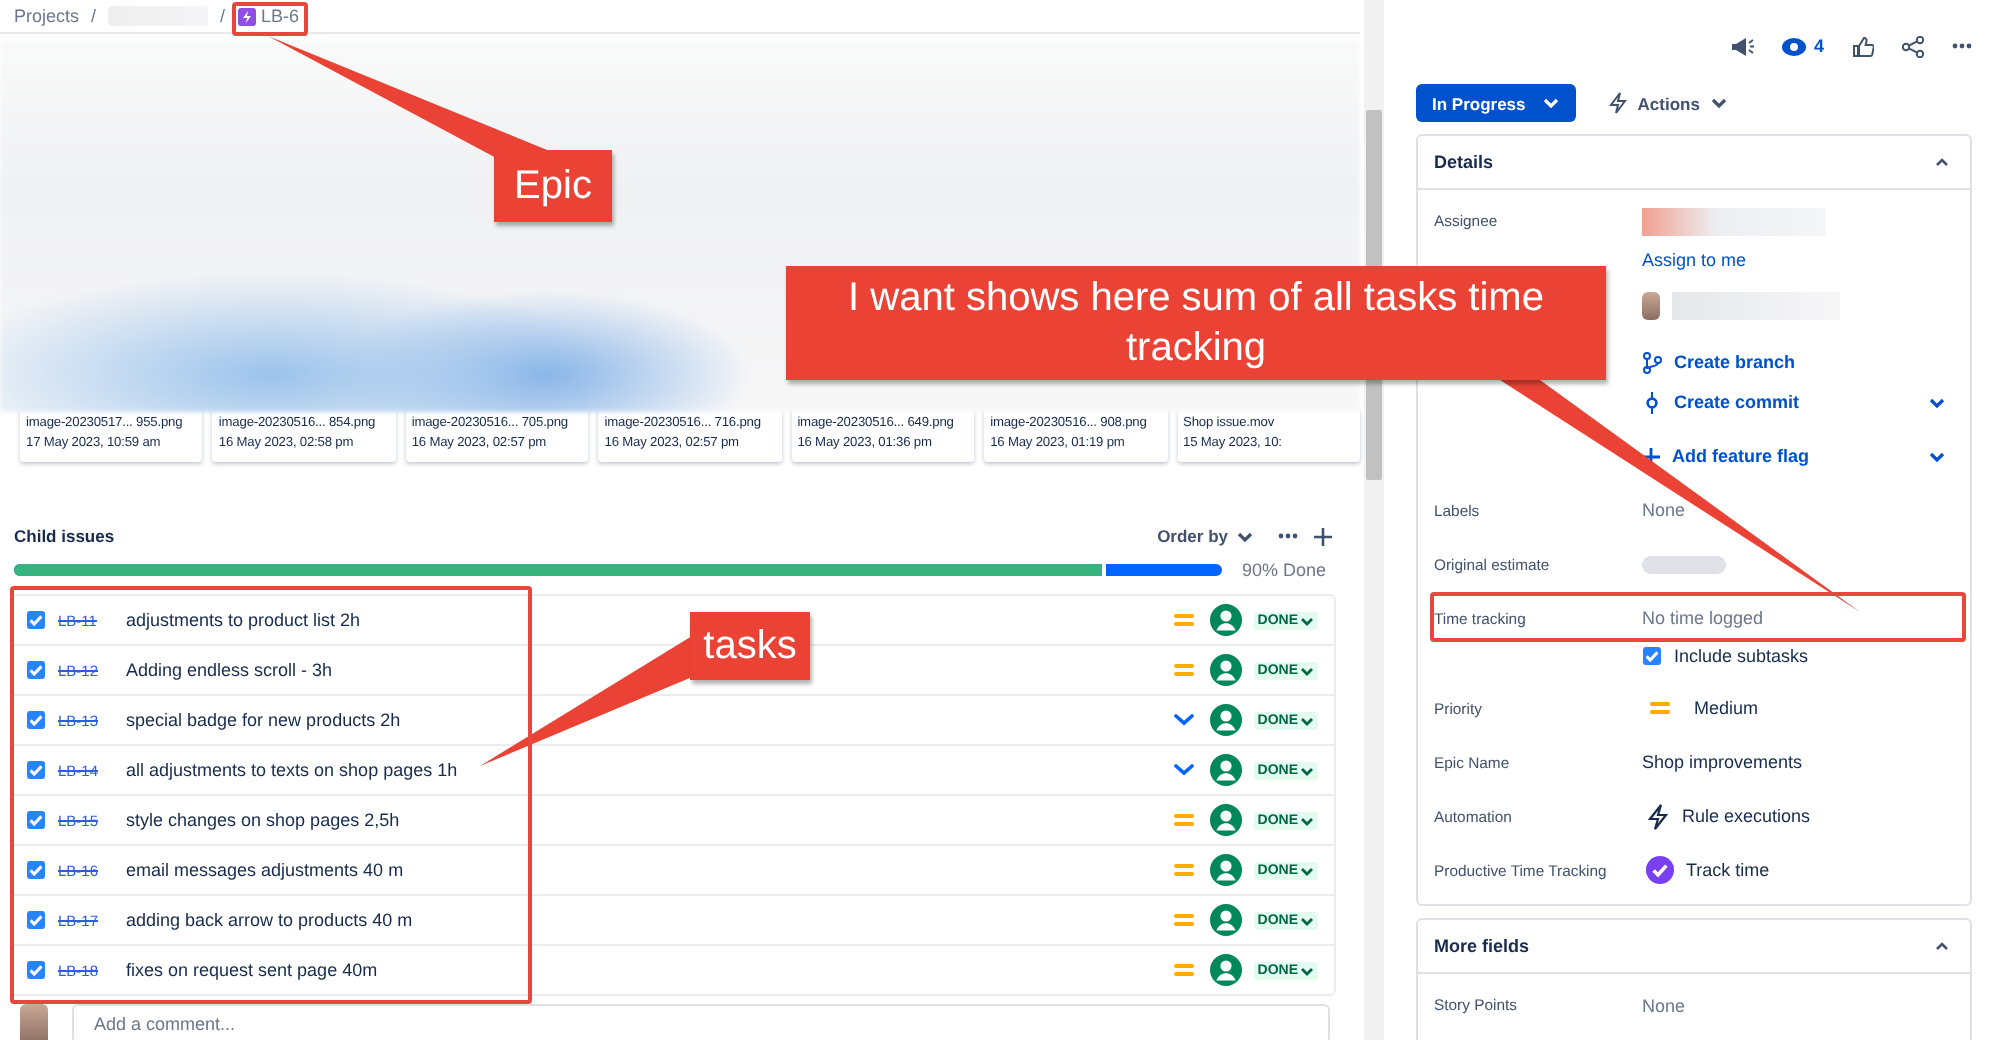 Image resolution: width=1996 pixels, height=1040 pixels. Describe the element at coordinates (750, 646) in the screenshot. I see `callout-tooltip: tasks` at that location.